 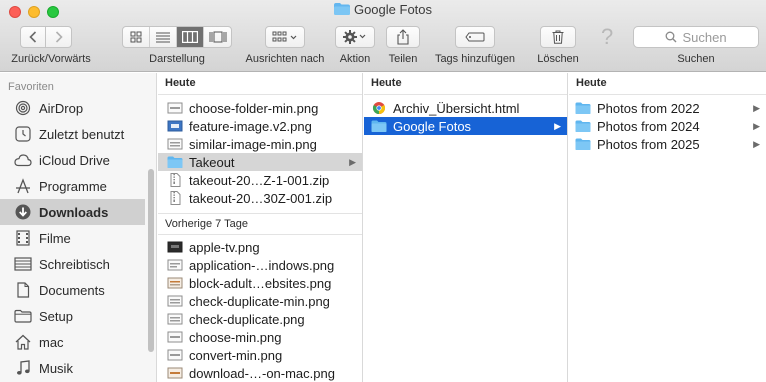 What do you see at coordinates (696, 37) in the screenshot?
I see `search-field: Suchen` at bounding box center [696, 37].